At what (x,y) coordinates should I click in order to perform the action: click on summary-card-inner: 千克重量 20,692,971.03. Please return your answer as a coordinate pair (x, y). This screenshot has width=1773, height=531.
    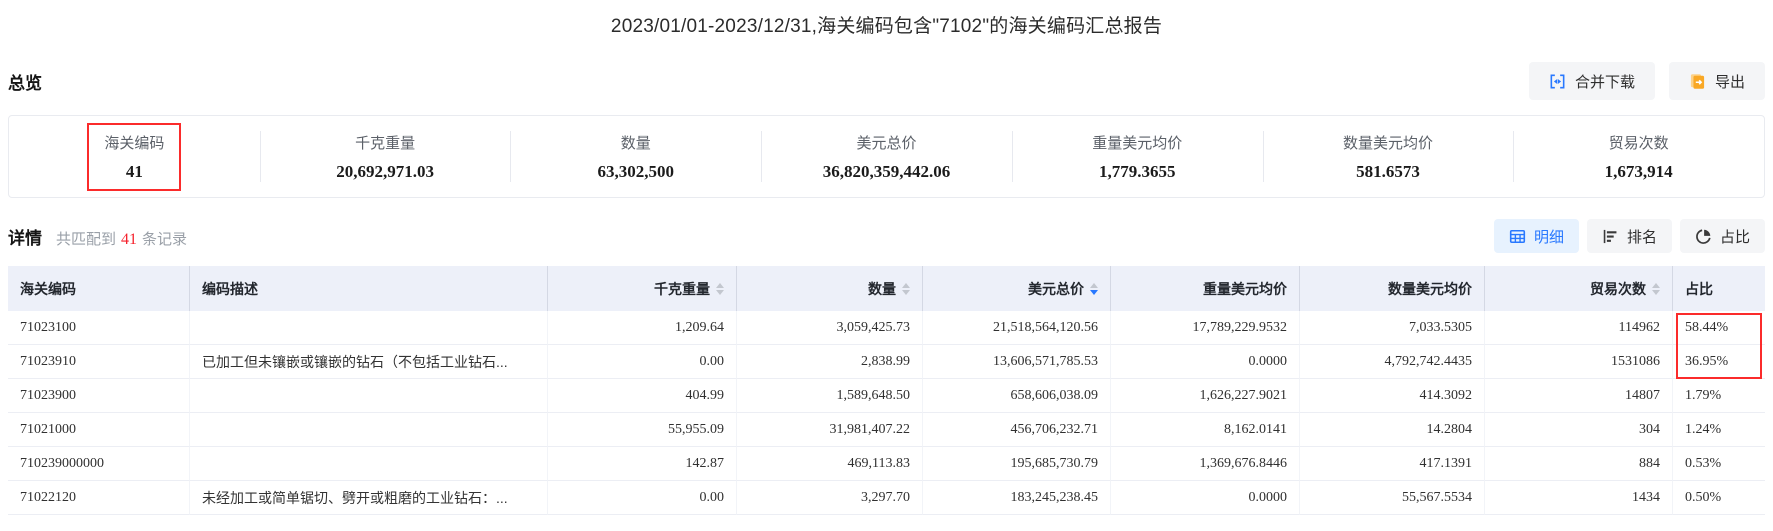
    Looking at the image, I should click on (385, 157).